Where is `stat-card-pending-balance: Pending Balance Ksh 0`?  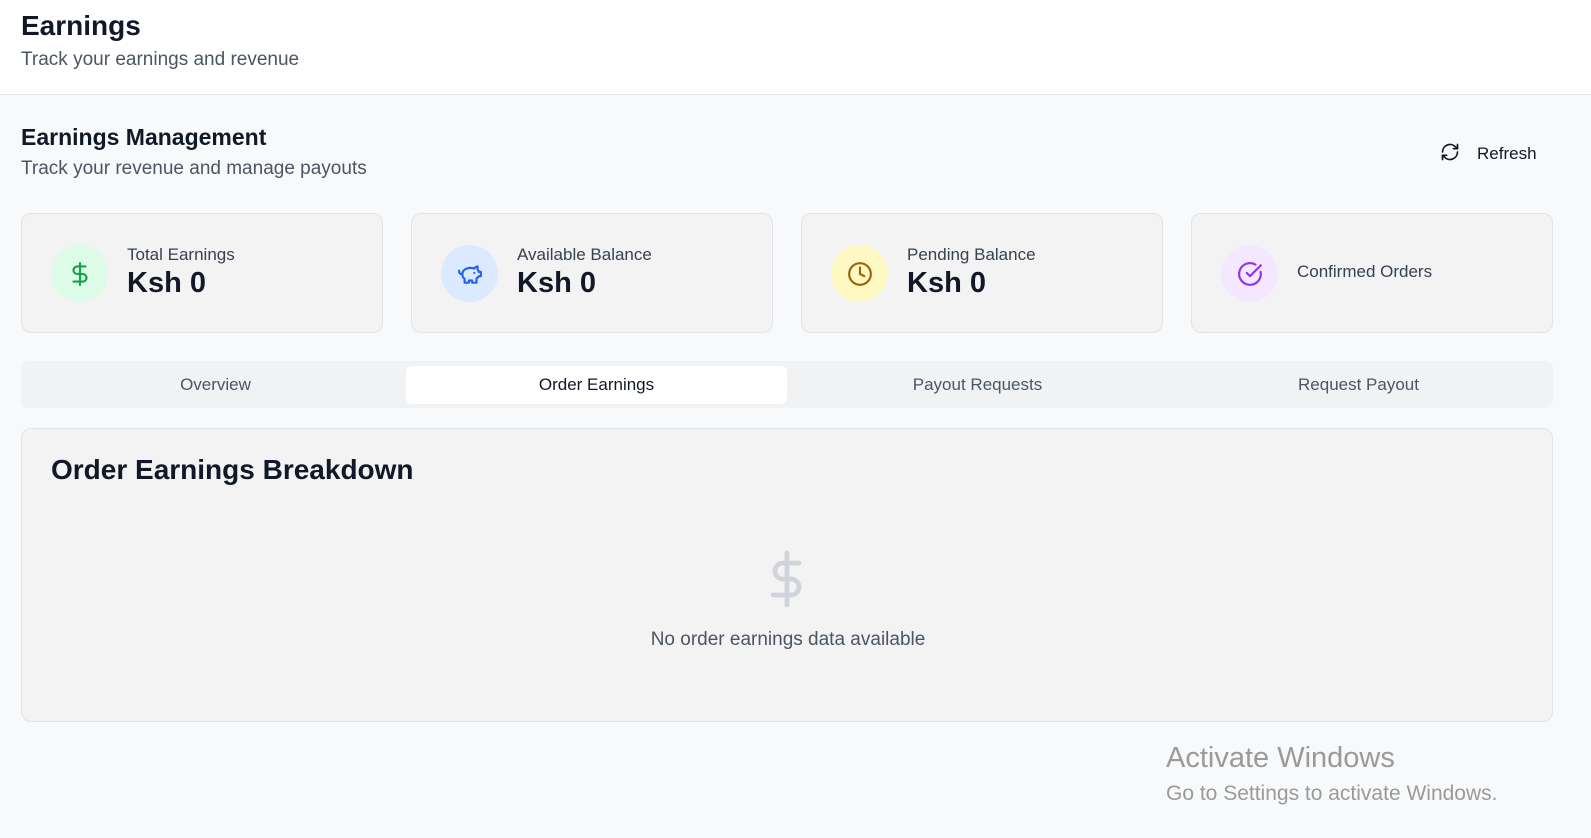 stat-card-pending-balance: Pending Balance Ksh 0 is located at coordinates (982, 273).